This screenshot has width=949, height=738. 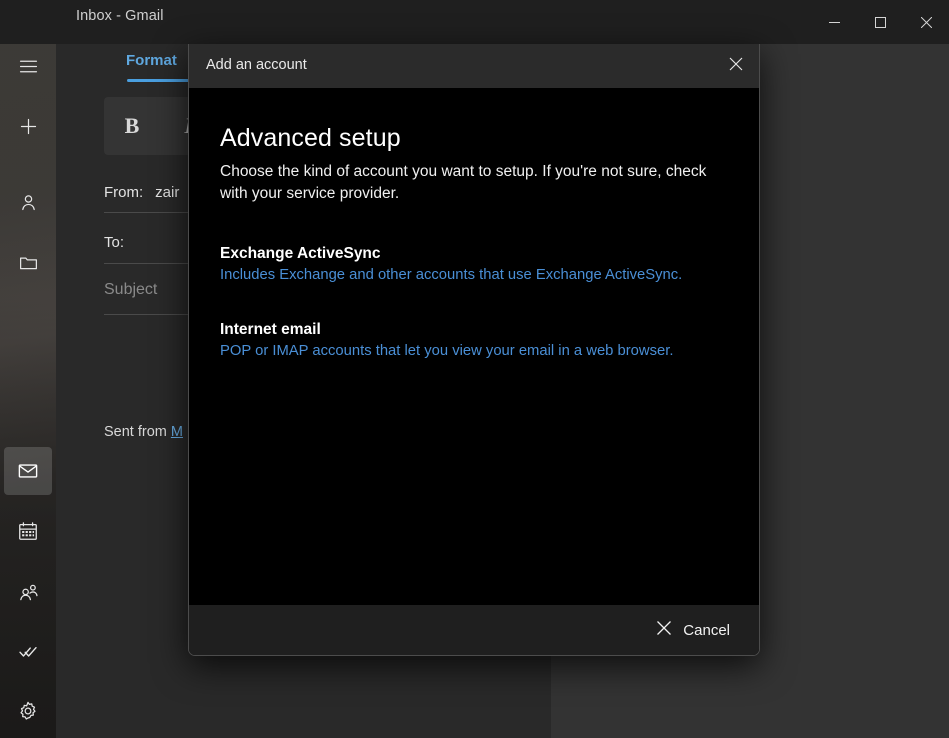 What do you see at coordinates (474, 630) in the screenshot?
I see `dialog-footer: Cancel` at bounding box center [474, 630].